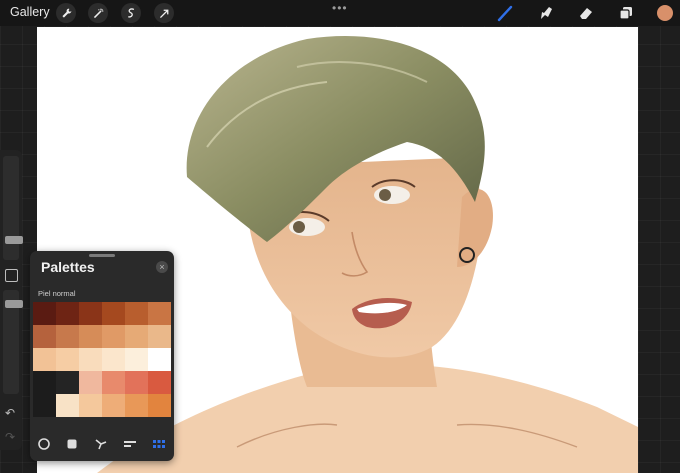  Describe the element at coordinates (30, 12) in the screenshot. I see `gallery-button: Gallery` at that location.